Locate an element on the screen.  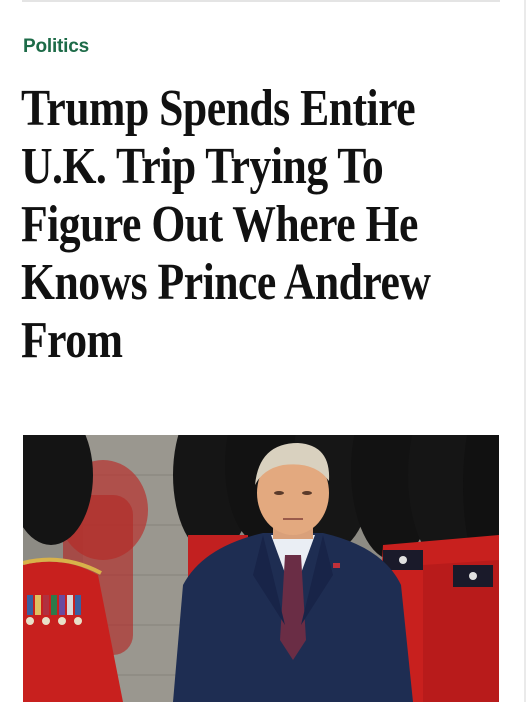
headline-line: U.K. Trip Trying To is located at coordinates (202, 166).